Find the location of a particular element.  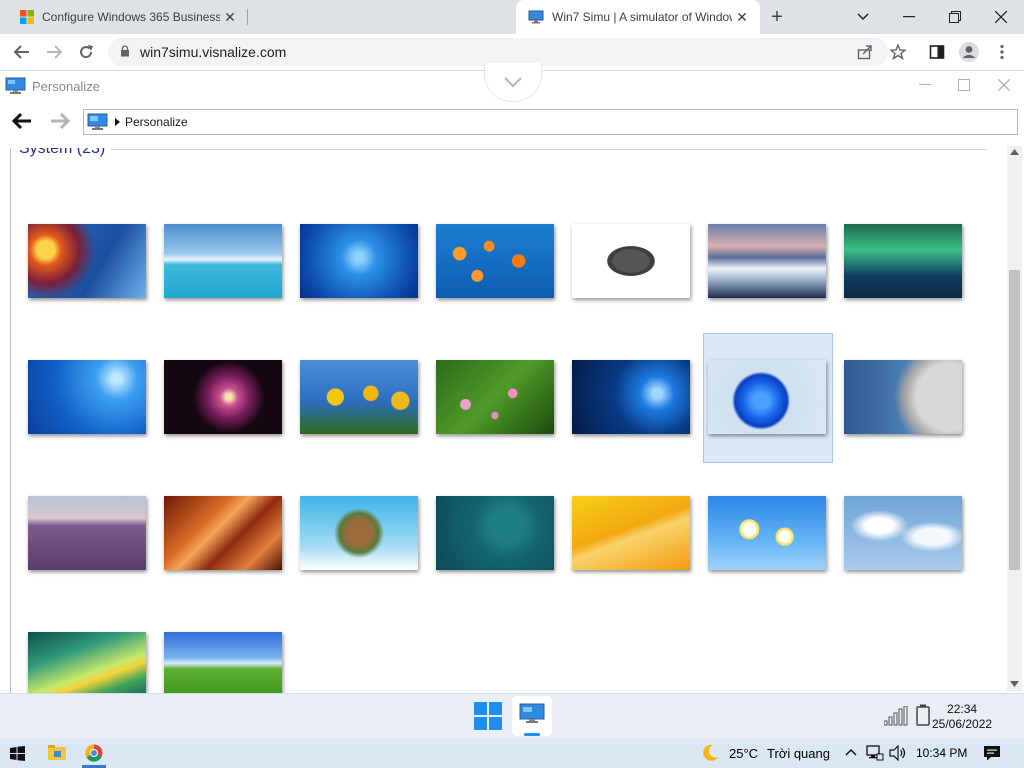

chevron-down-icon is located at coordinates (513, 82).